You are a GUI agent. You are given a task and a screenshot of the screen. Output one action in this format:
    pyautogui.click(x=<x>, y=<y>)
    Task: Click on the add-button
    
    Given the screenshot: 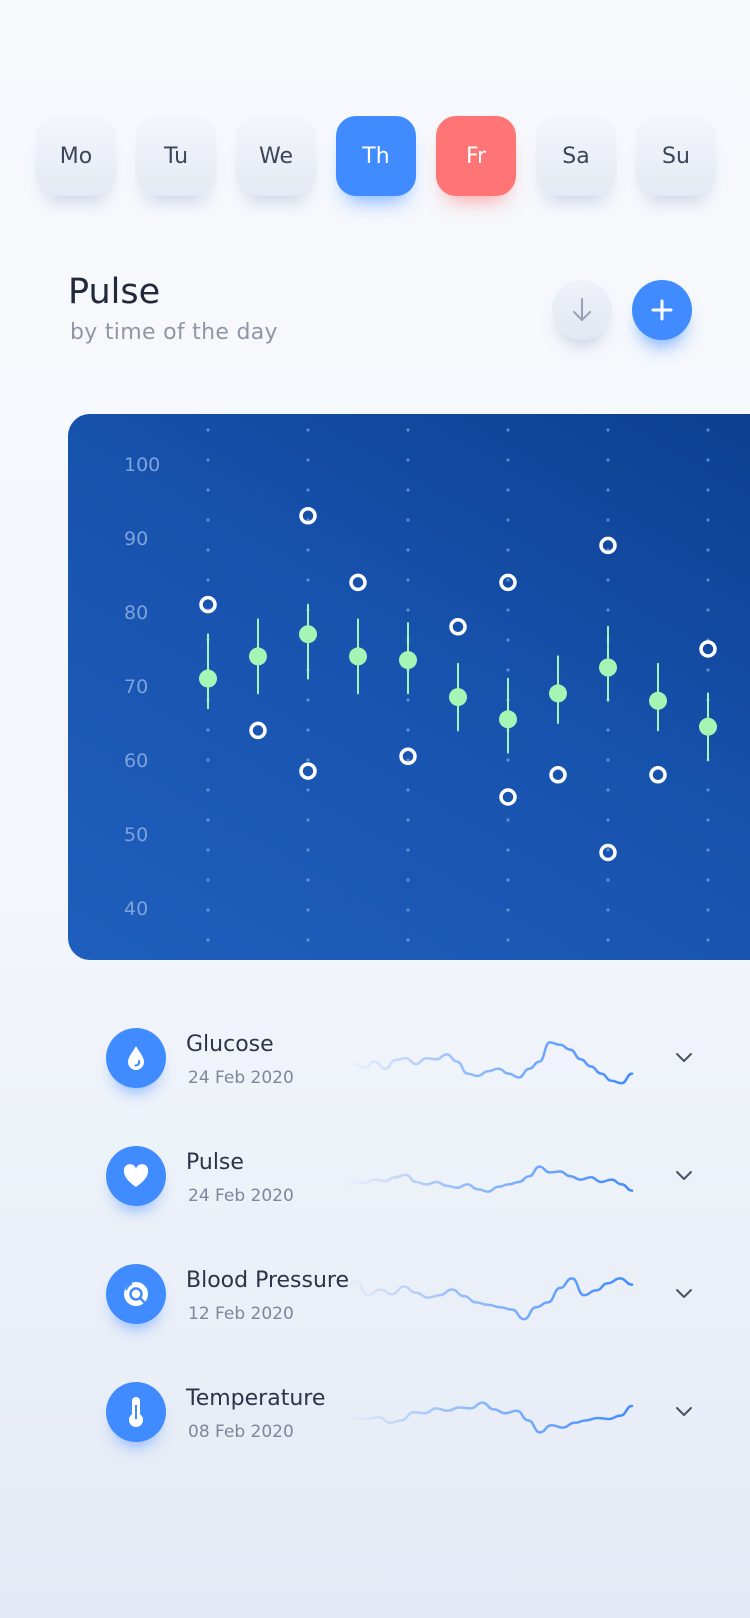 What is the action you would take?
    pyautogui.click(x=662, y=310)
    